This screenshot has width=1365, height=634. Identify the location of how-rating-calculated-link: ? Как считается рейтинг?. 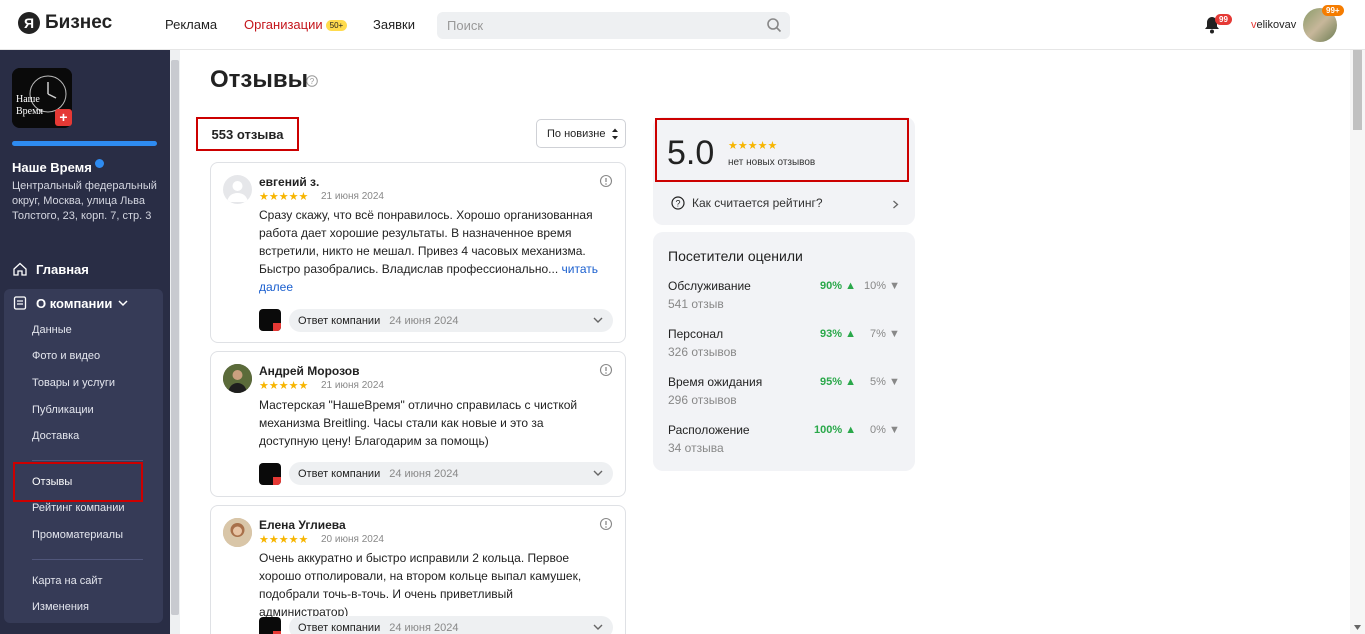
(747, 203).